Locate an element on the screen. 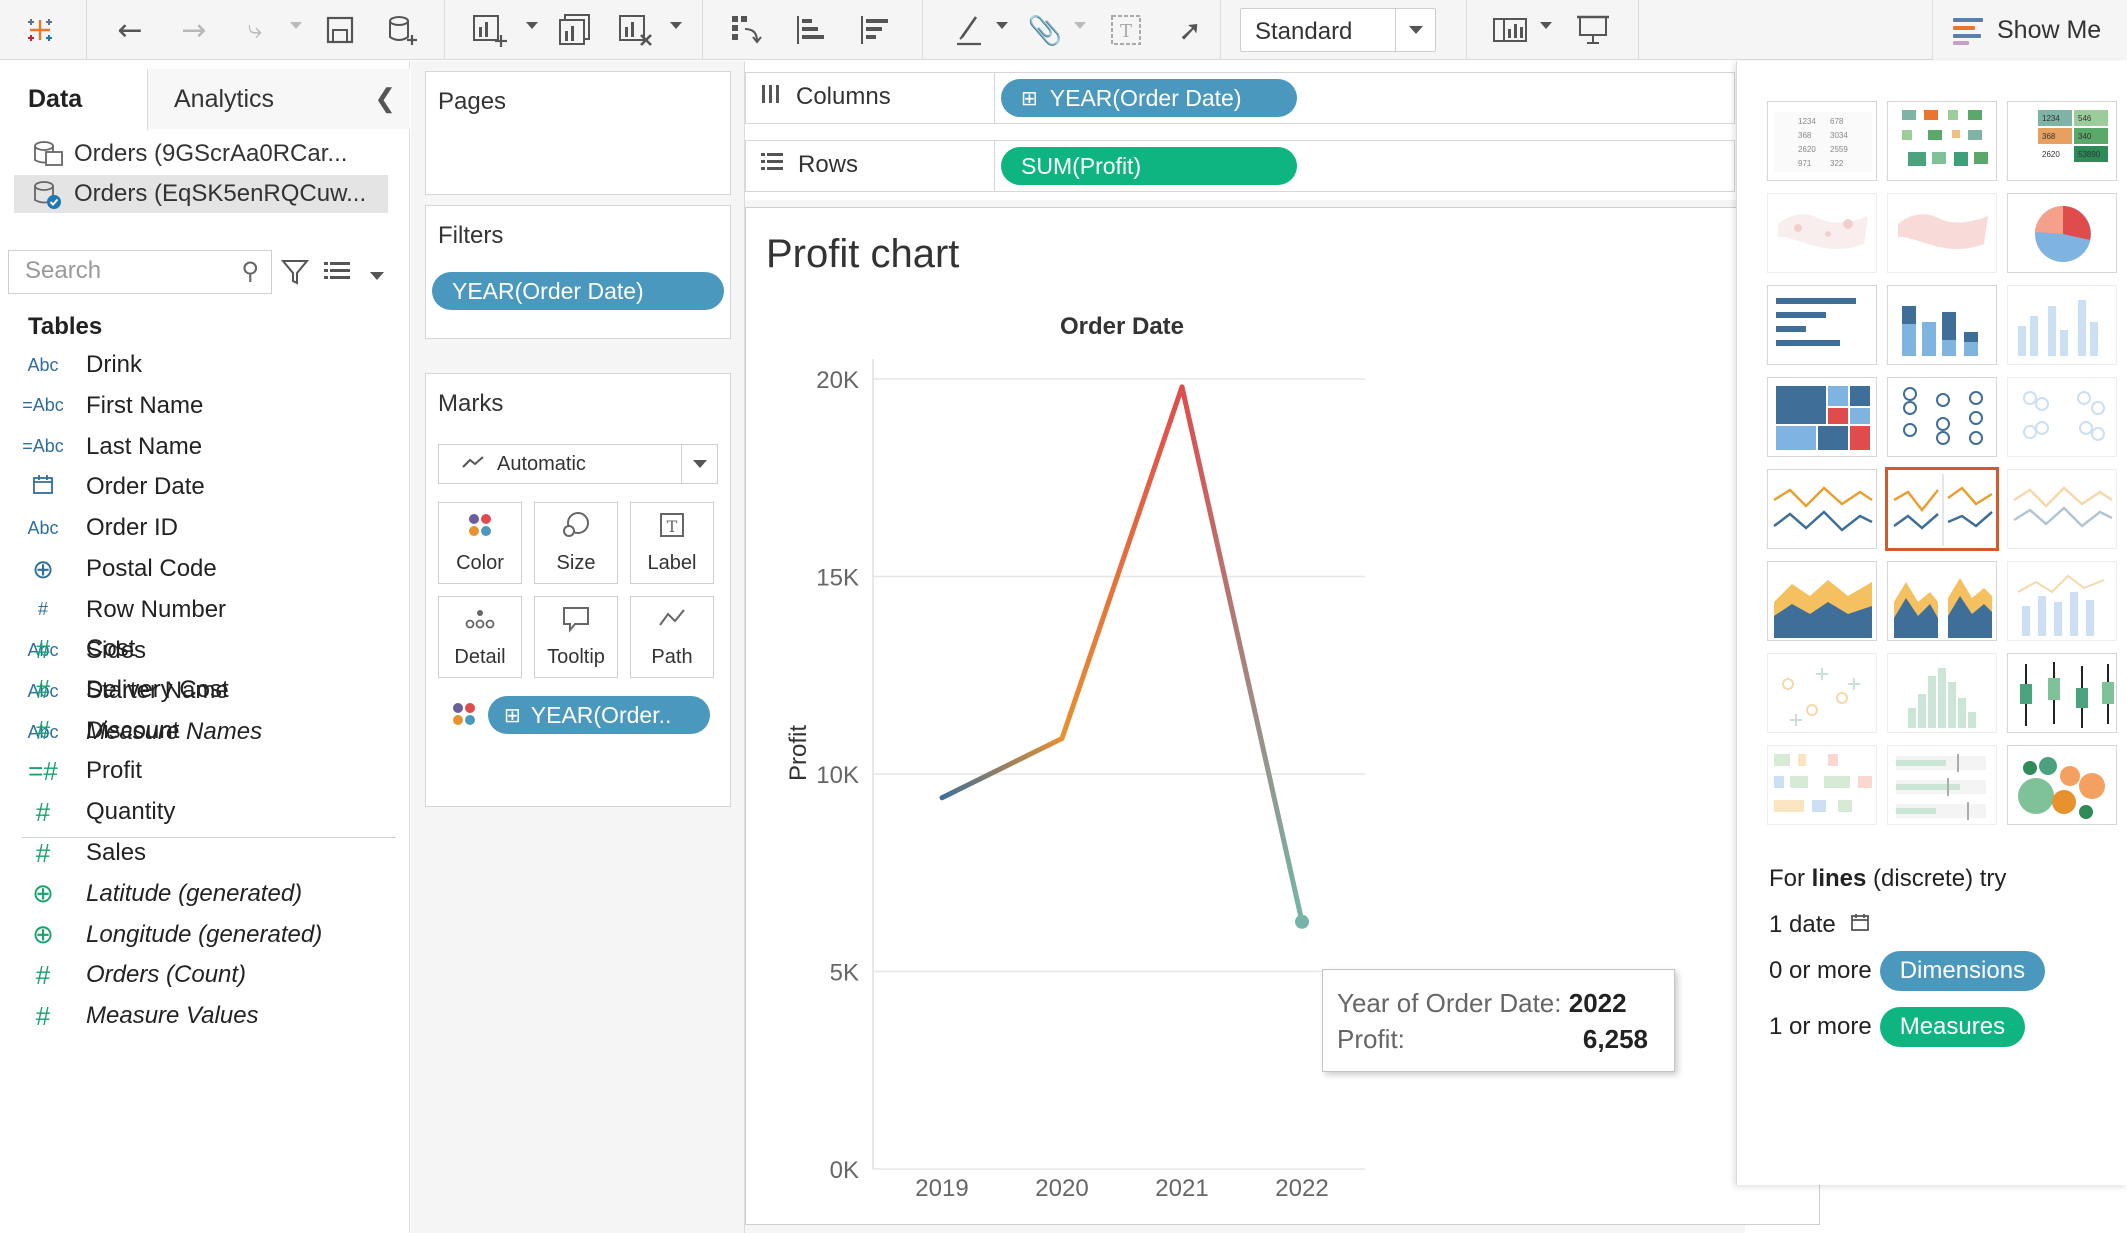  stacked-bars-thumb is located at coordinates (1942, 325).